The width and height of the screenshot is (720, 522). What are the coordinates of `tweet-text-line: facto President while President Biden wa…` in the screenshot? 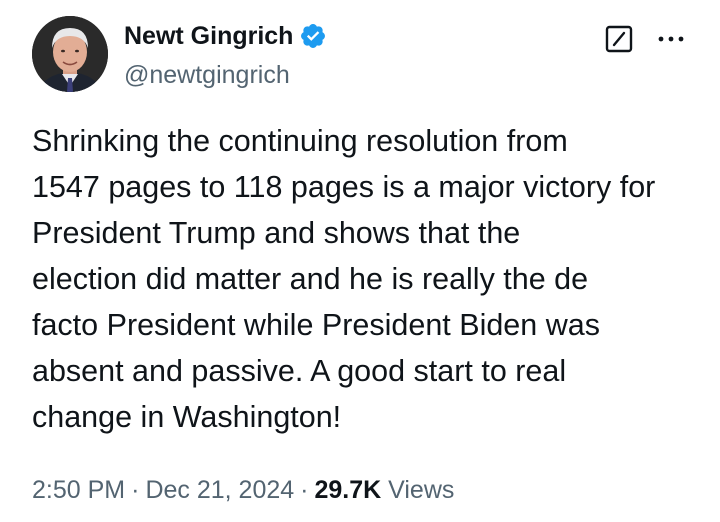 It's located at (316, 325).